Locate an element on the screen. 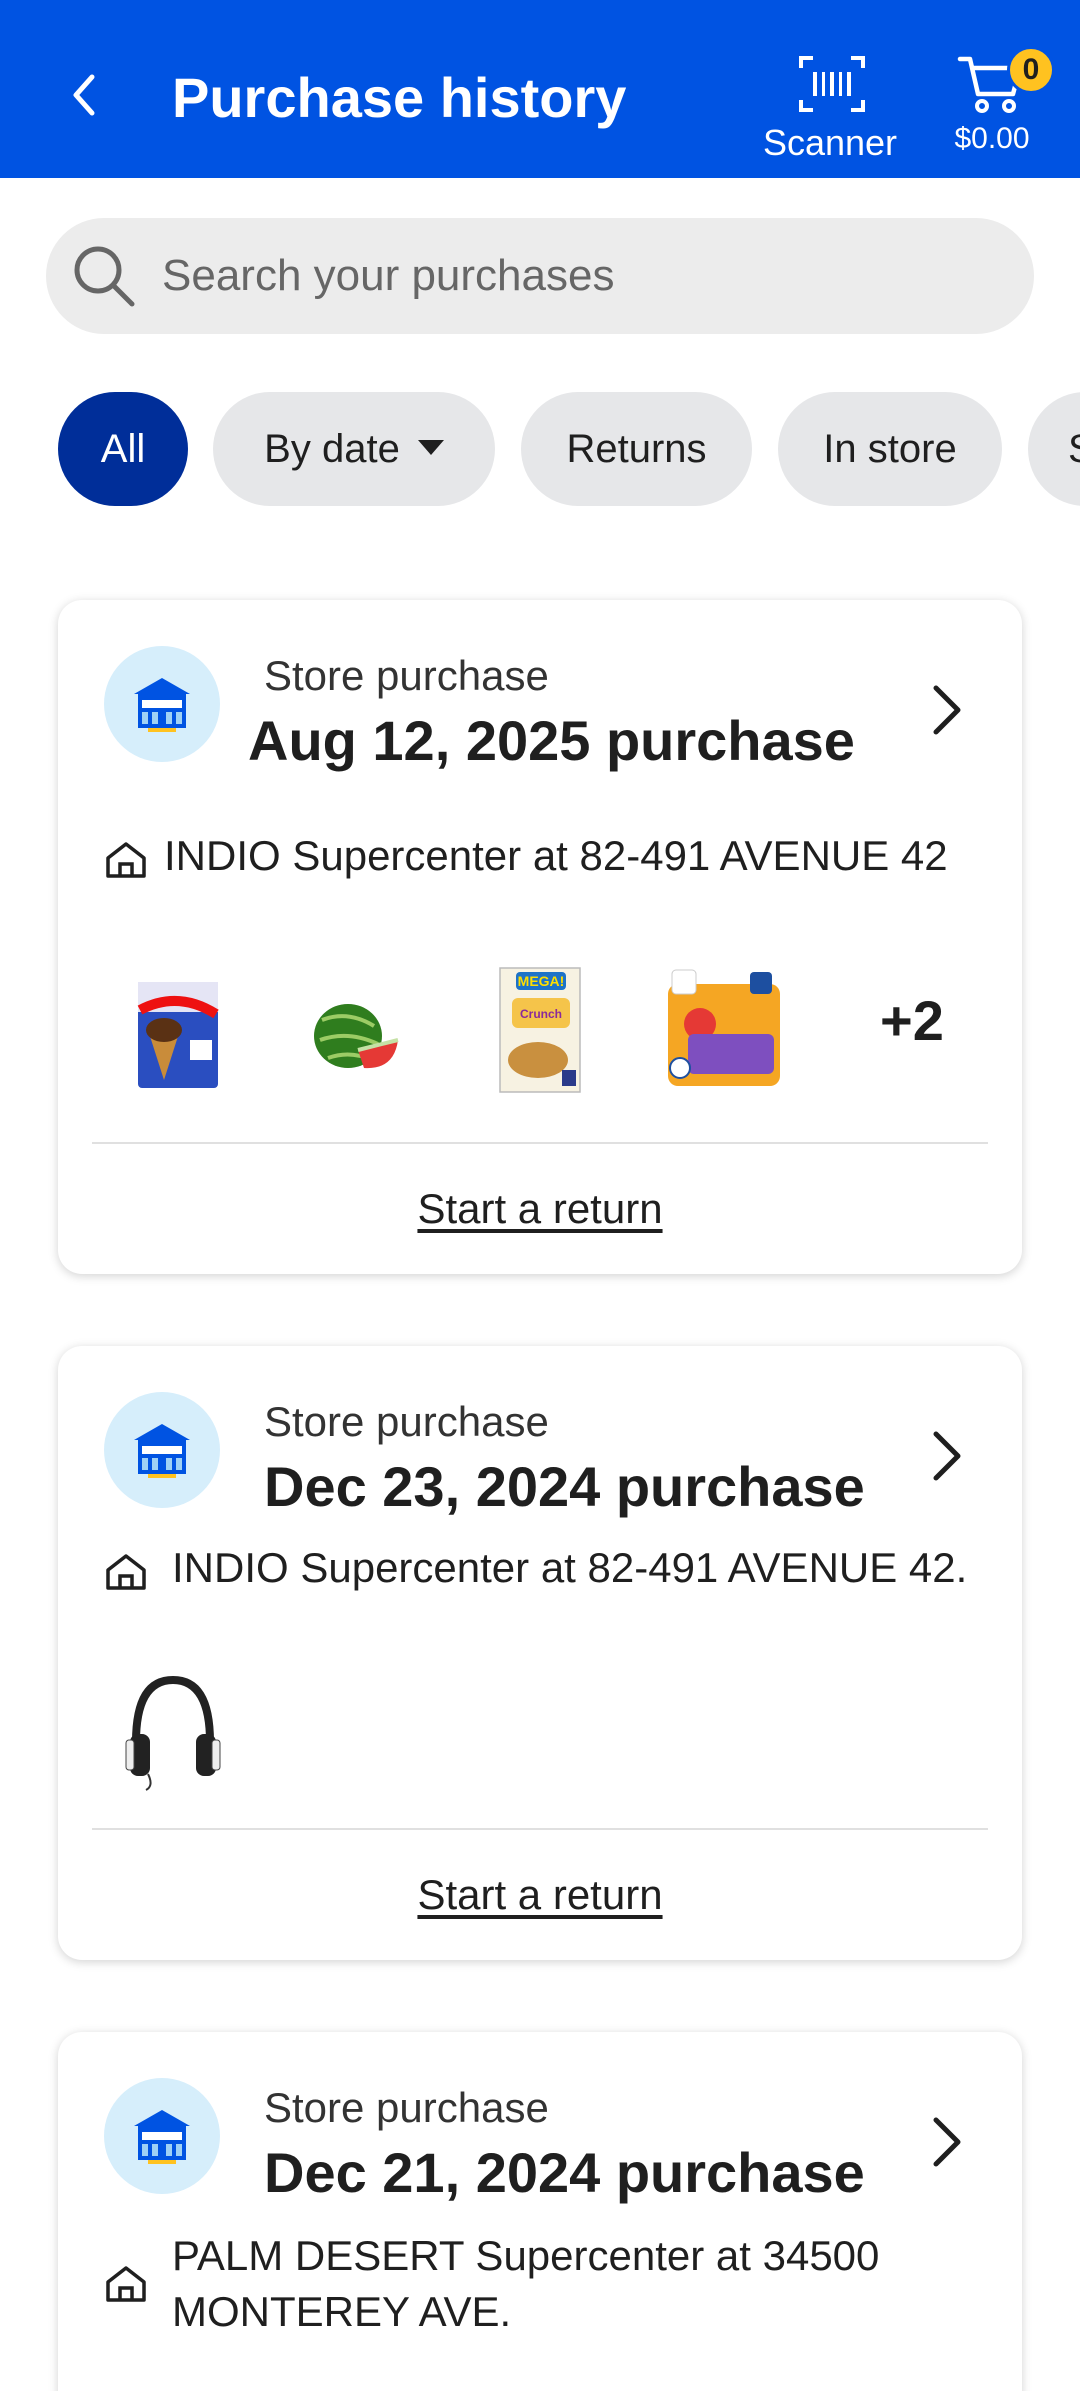  chip-label: All is located at coordinates (123, 449).